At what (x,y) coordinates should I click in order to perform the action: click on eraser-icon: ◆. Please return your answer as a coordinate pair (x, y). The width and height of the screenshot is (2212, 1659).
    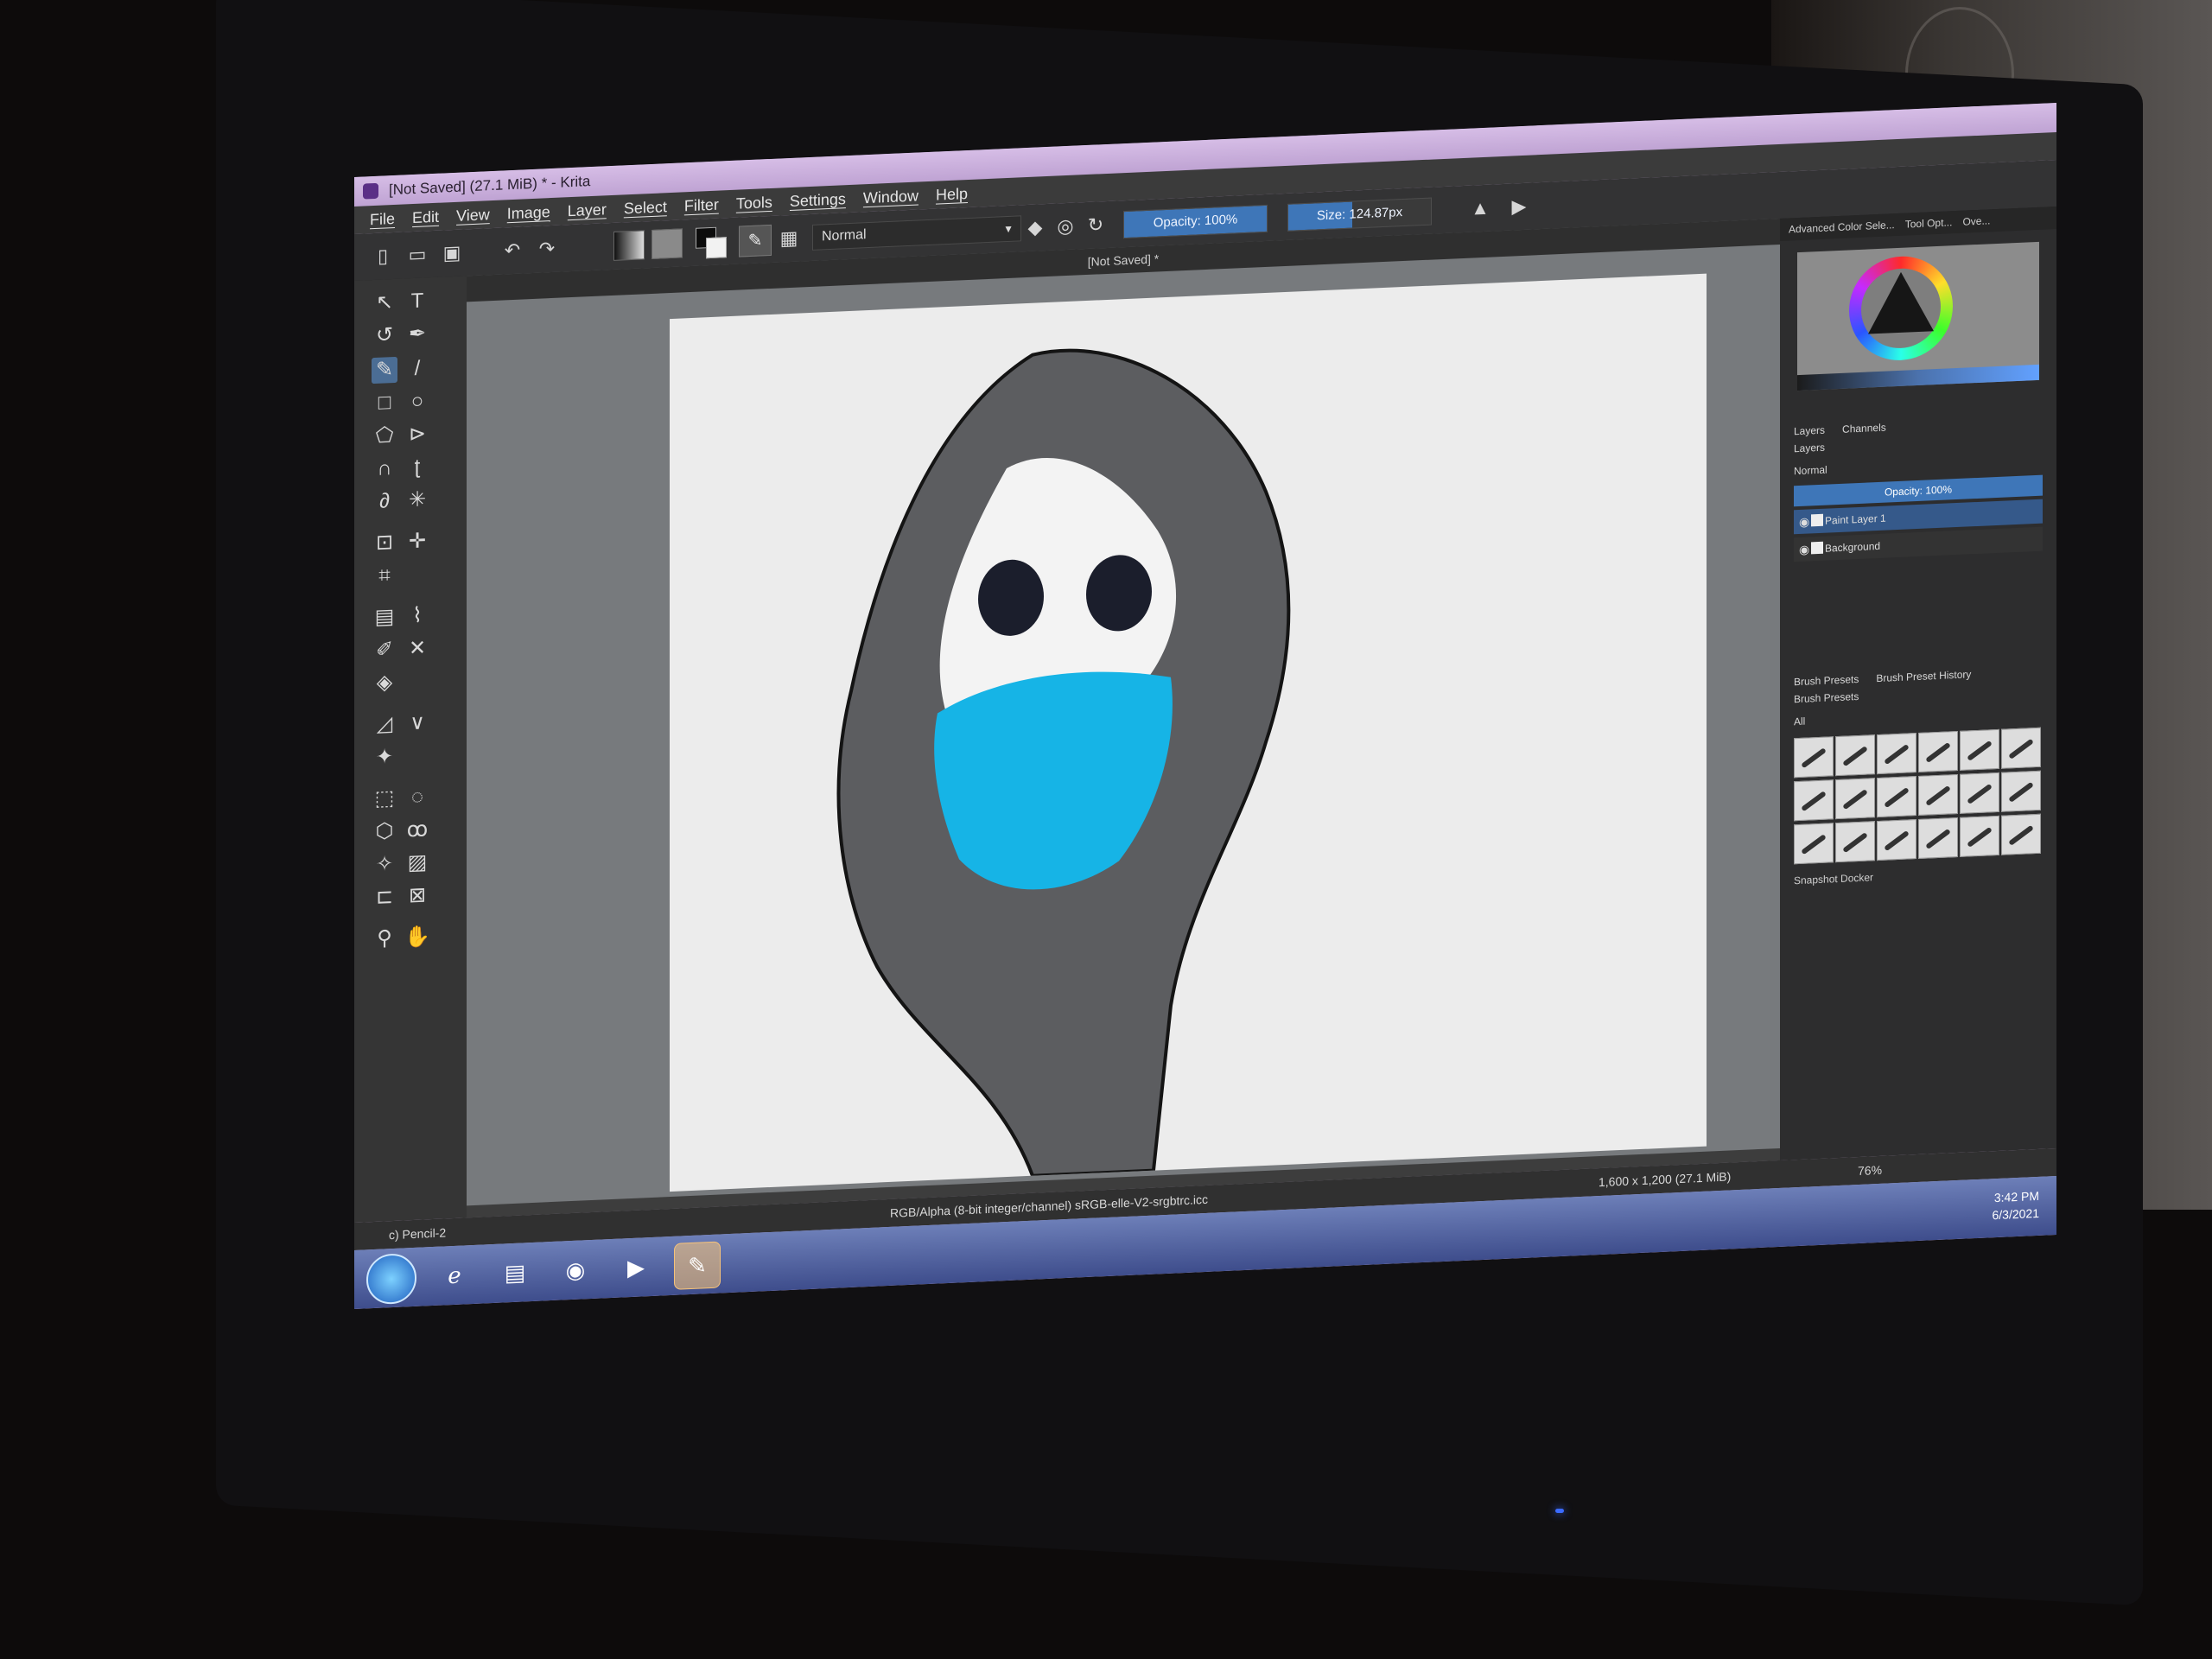
    Looking at the image, I should click on (1035, 227).